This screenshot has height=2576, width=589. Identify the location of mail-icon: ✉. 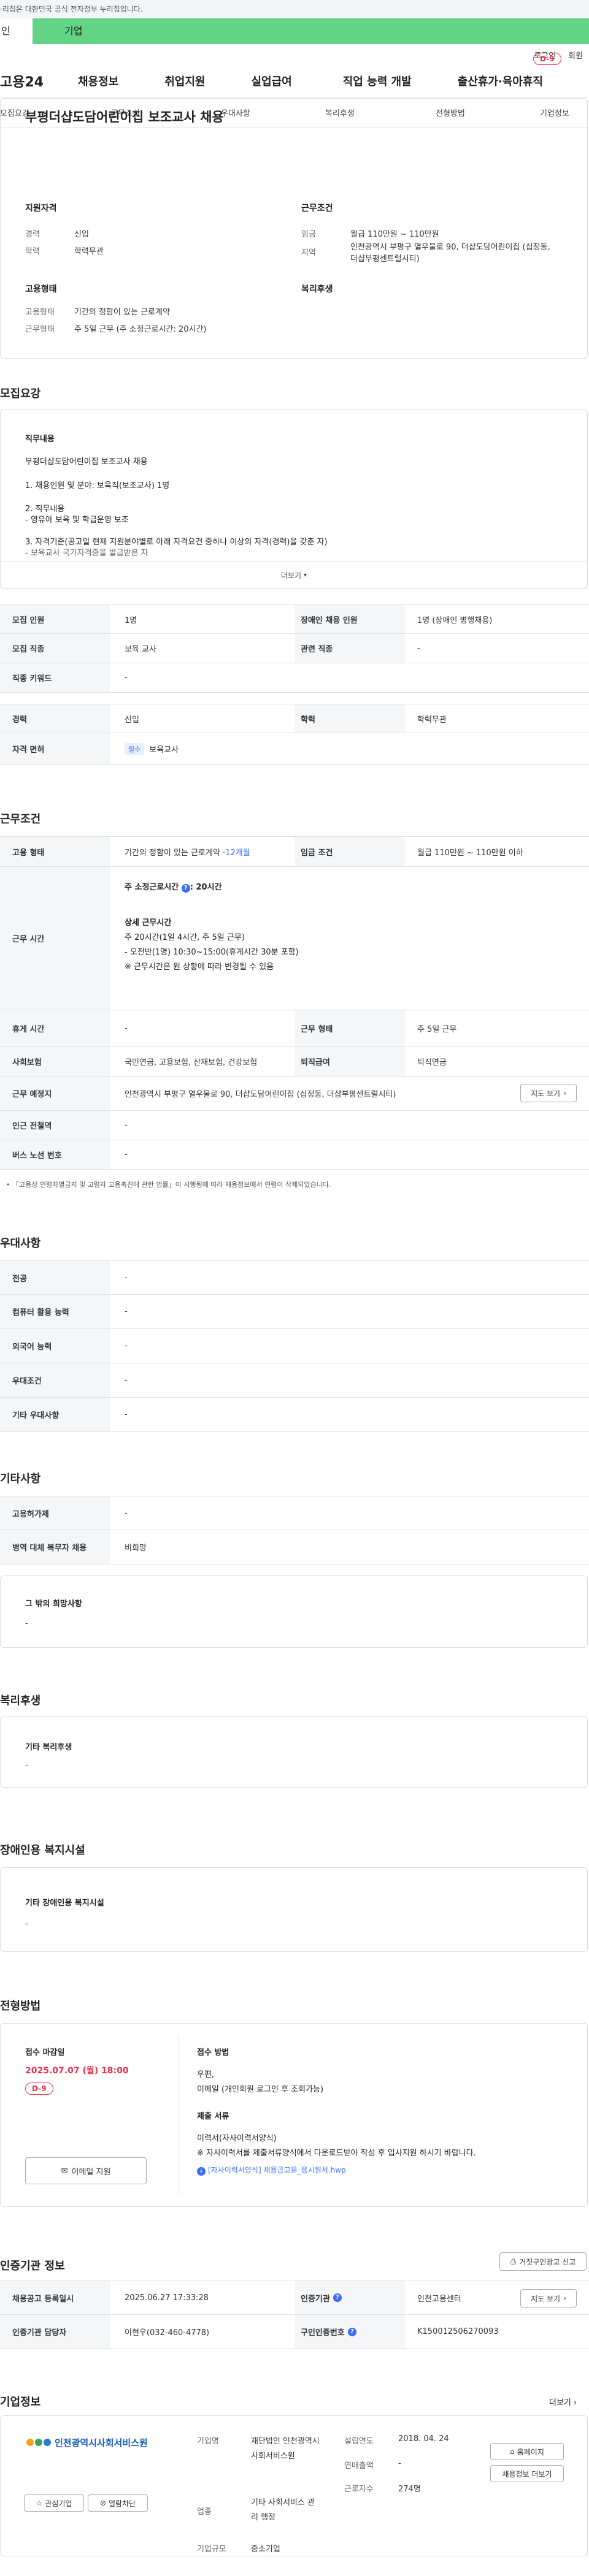
(64, 2171).